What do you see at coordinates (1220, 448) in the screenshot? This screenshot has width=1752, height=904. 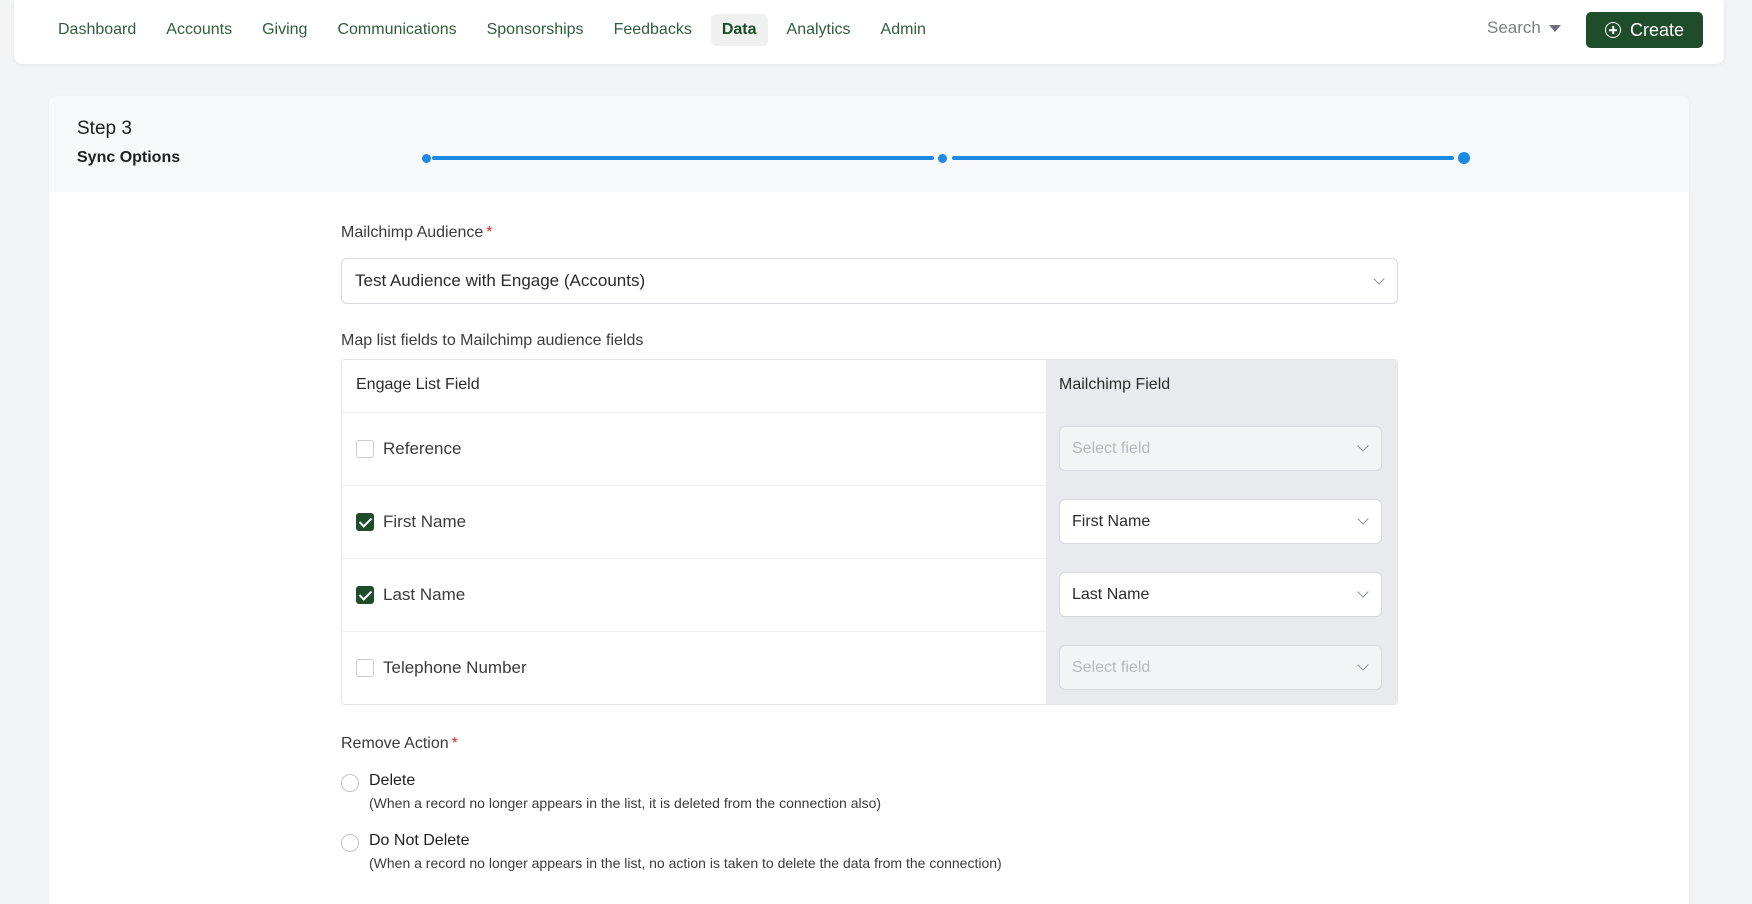 I see `reference-mailchimp-select: Select field` at bounding box center [1220, 448].